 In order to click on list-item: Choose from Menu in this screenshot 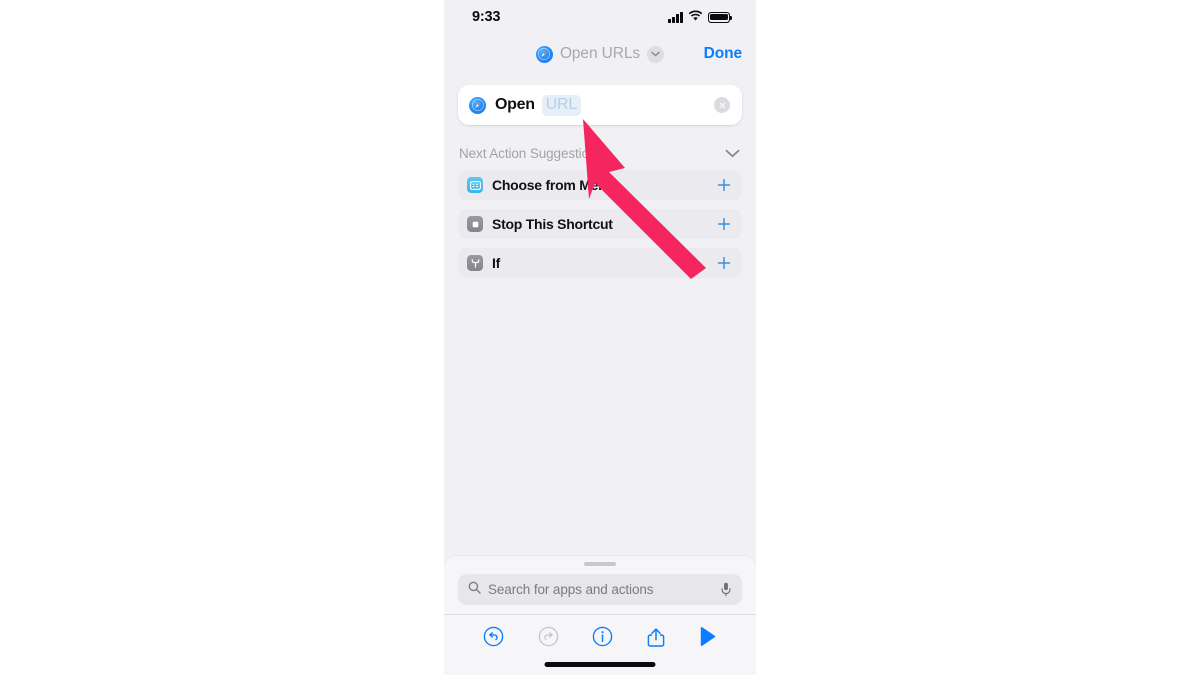, I will do `click(600, 185)`.